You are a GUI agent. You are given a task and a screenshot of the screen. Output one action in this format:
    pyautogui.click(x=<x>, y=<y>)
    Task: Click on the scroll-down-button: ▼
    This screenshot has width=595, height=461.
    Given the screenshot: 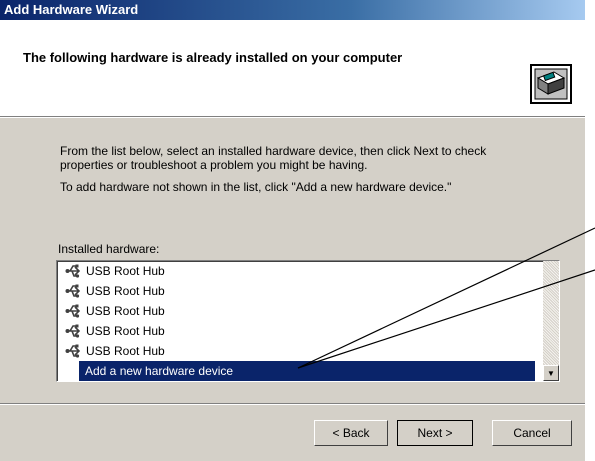 What is the action you would take?
    pyautogui.click(x=551, y=373)
    